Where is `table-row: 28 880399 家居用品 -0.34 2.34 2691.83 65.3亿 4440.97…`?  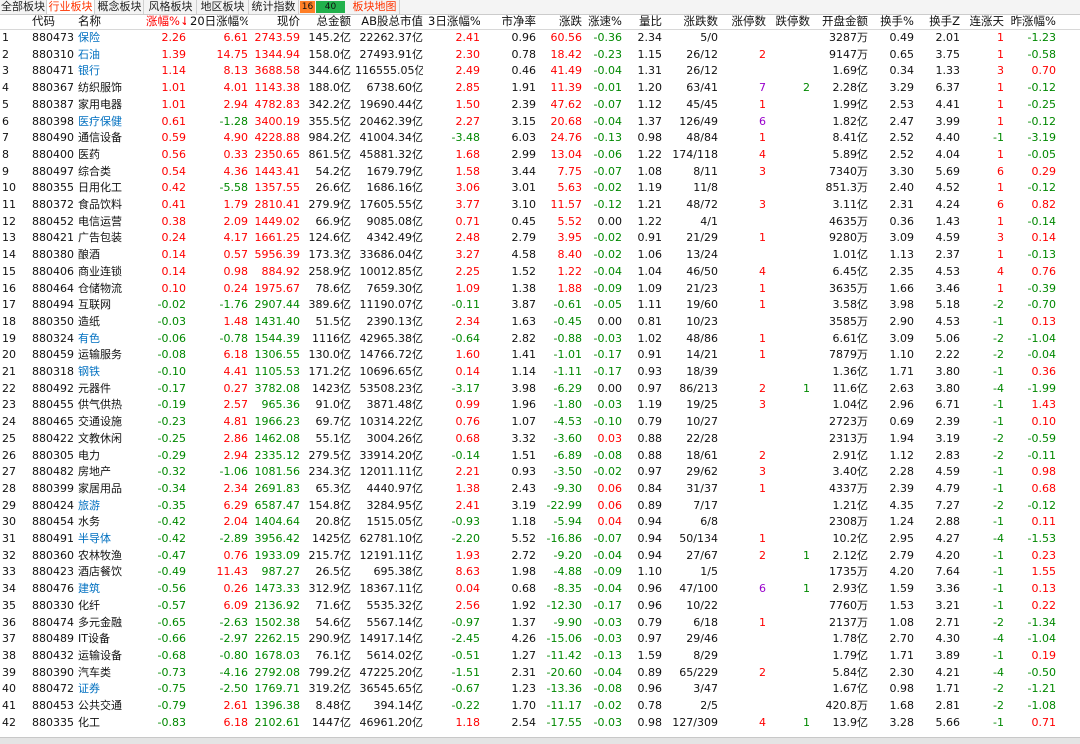 table-row: 28 880399 家居用品 -0.34 2.34 2691.83 65.3亿 4440.97… is located at coordinates (540, 489).